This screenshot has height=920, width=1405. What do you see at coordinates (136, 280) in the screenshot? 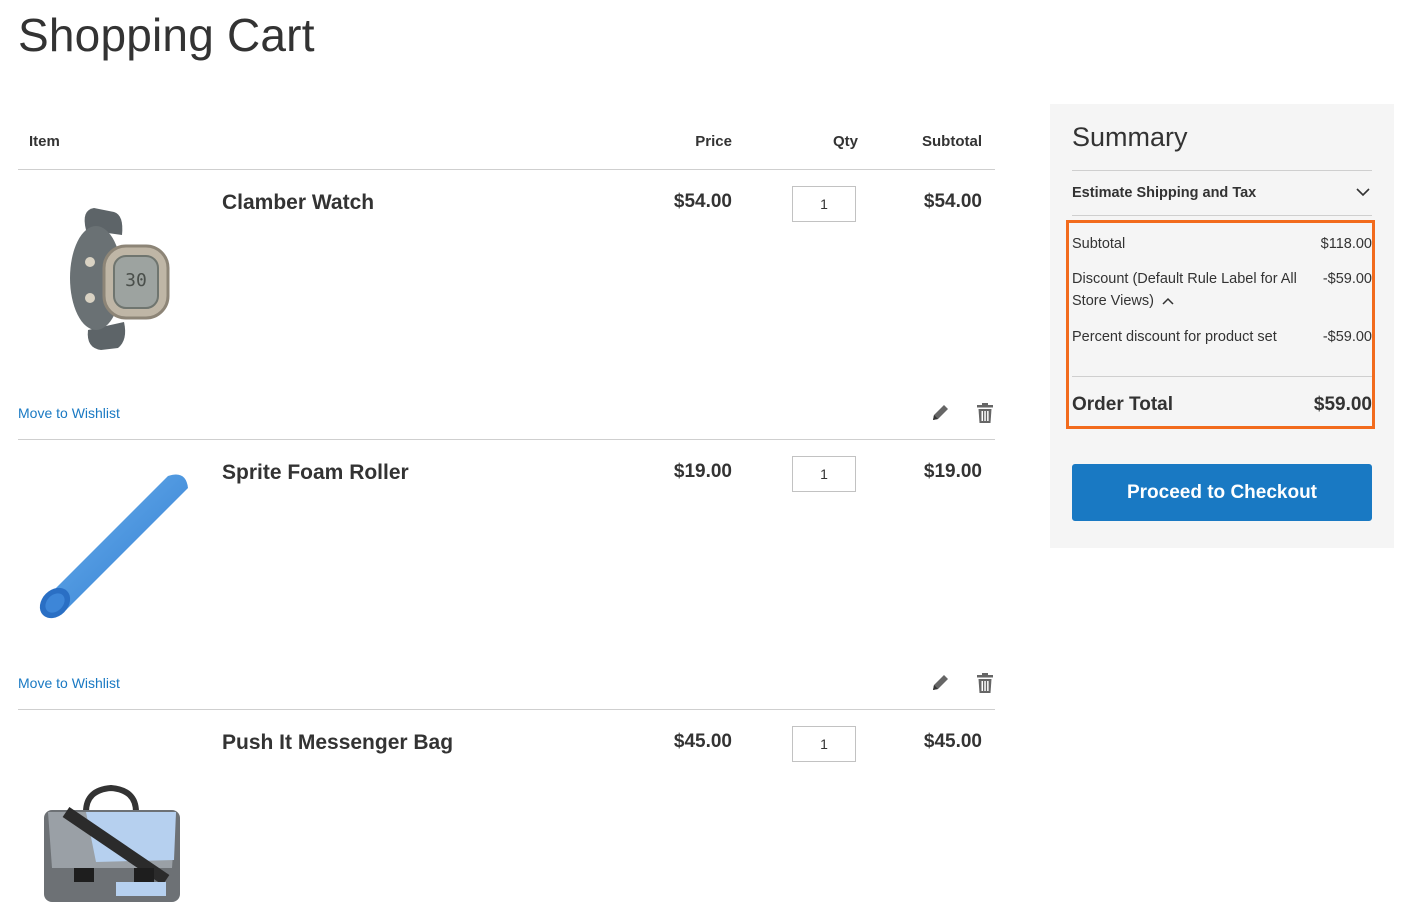
I see `svg-text: 30` at bounding box center [136, 280].